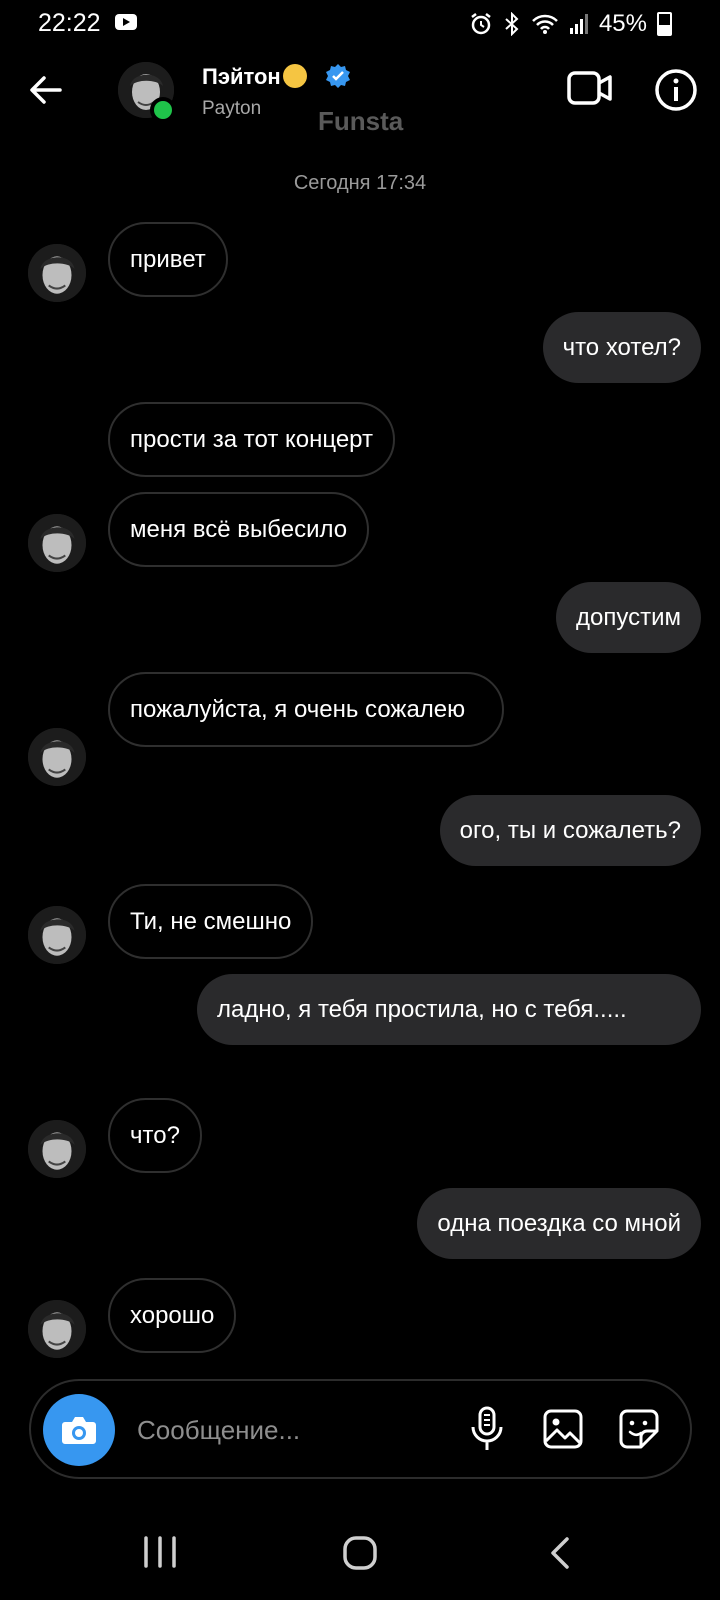 Image resolution: width=720 pixels, height=1600 pixels. What do you see at coordinates (172, 1315) in the screenshot?
I see `message-bubble-incoming: хорошо` at bounding box center [172, 1315].